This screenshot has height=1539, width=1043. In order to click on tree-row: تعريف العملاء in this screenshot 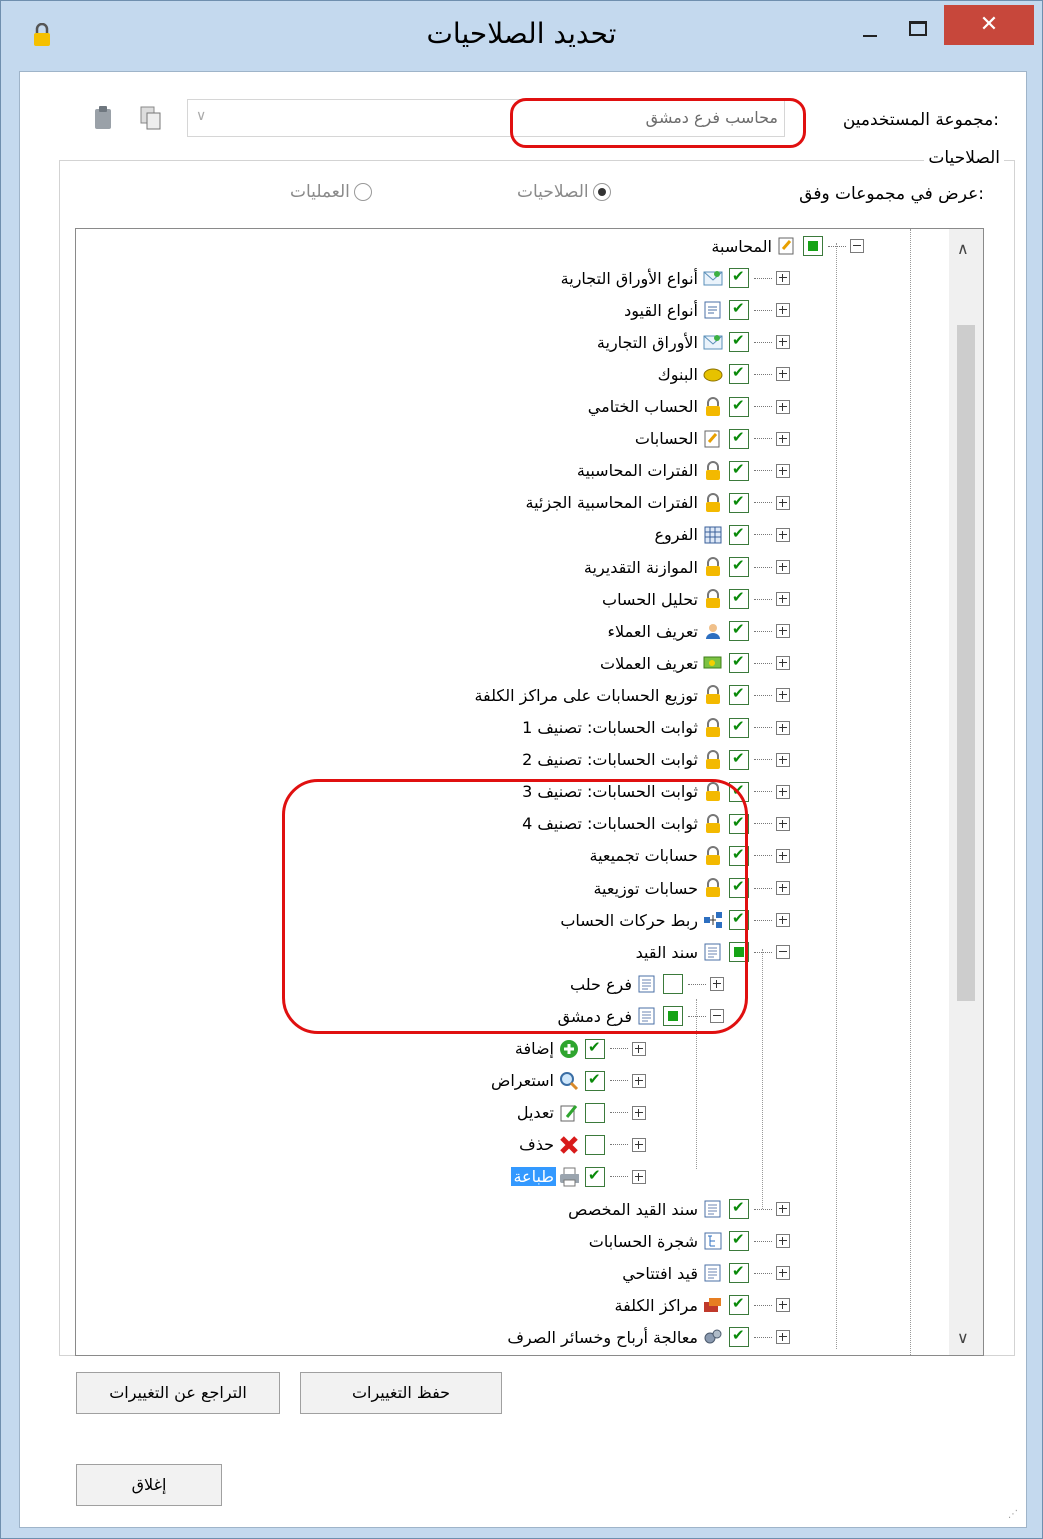, I will do `click(698, 631)`.